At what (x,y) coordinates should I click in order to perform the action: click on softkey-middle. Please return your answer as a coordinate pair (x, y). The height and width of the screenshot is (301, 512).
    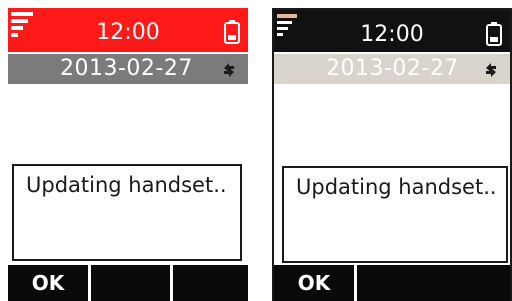
    Looking at the image, I should click on (130, 283).